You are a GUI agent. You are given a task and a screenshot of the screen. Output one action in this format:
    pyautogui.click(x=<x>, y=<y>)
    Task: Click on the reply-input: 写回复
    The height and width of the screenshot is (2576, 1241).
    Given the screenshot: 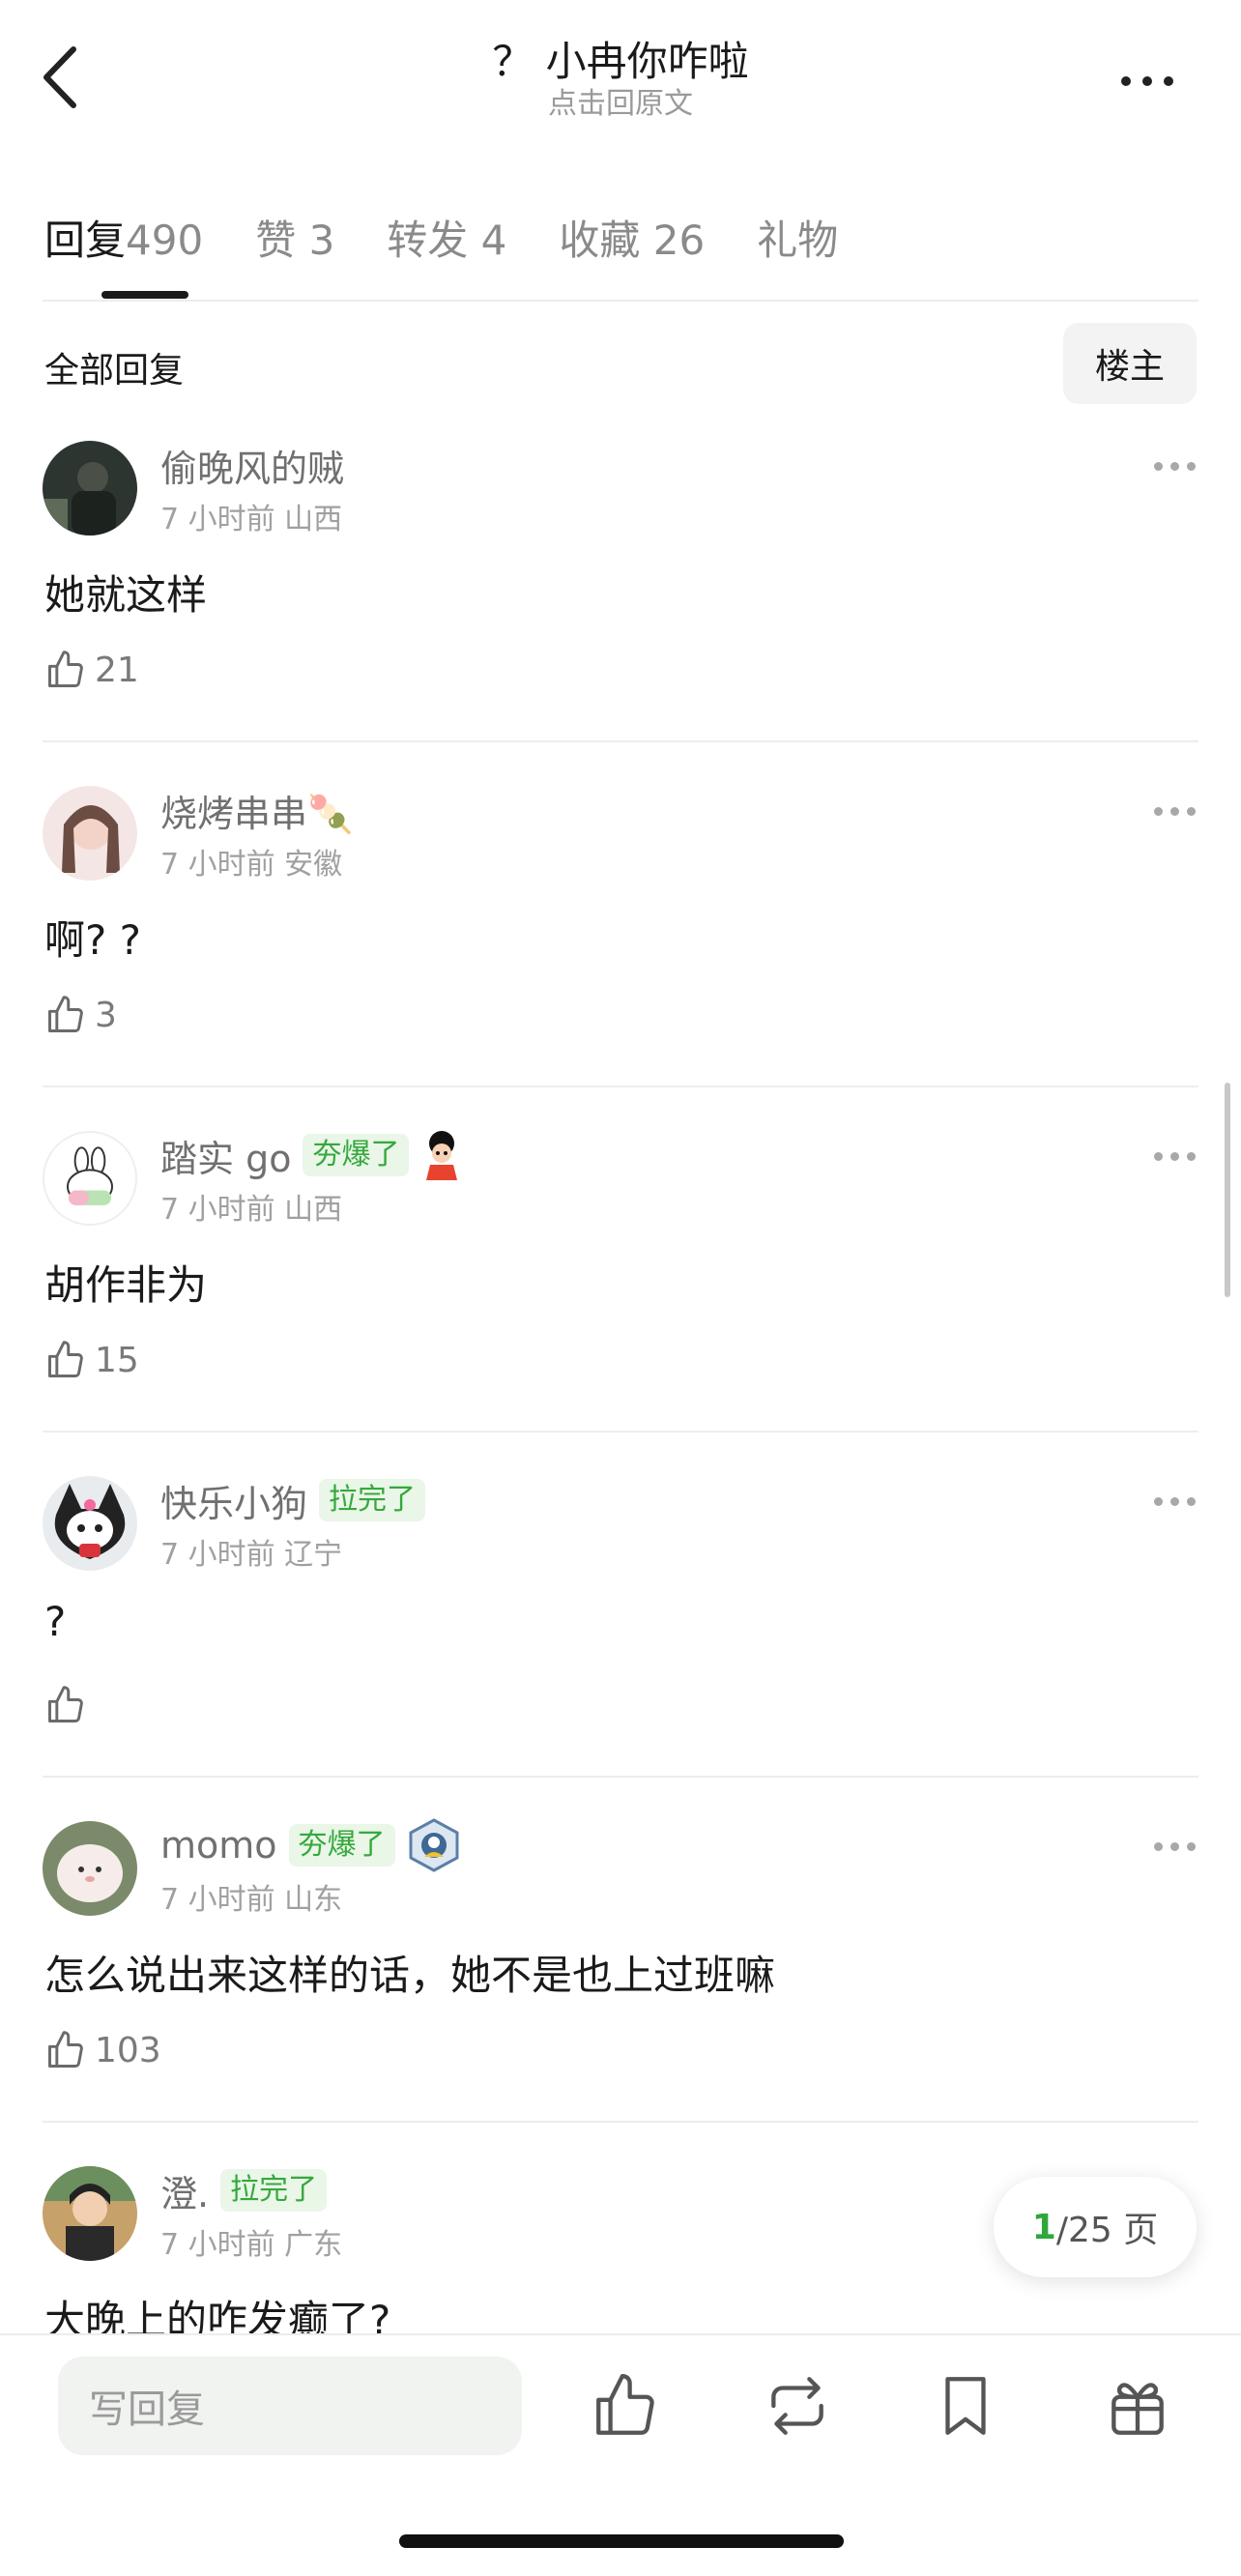 What is the action you would take?
    pyautogui.click(x=290, y=2406)
    